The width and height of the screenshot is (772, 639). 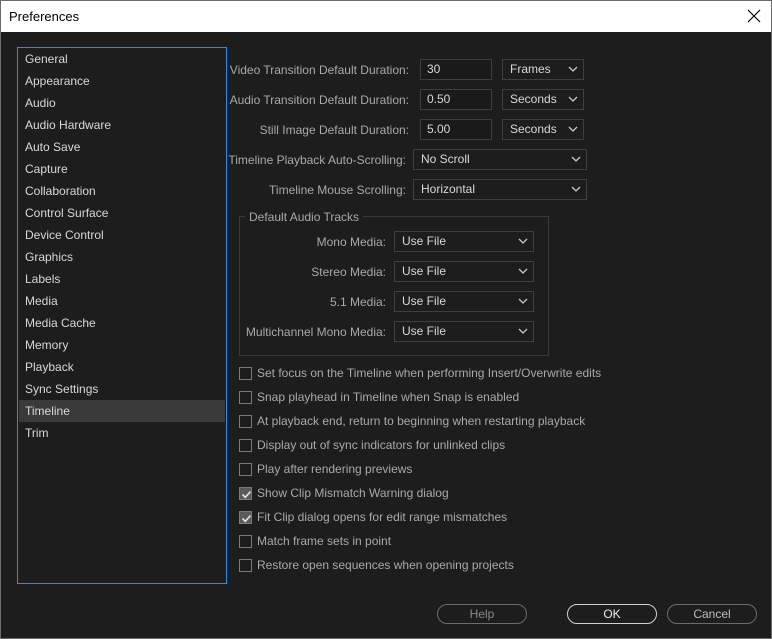 What do you see at coordinates (464, 331) in the screenshot?
I see `multichannel-mono-dropdown: Use File` at bounding box center [464, 331].